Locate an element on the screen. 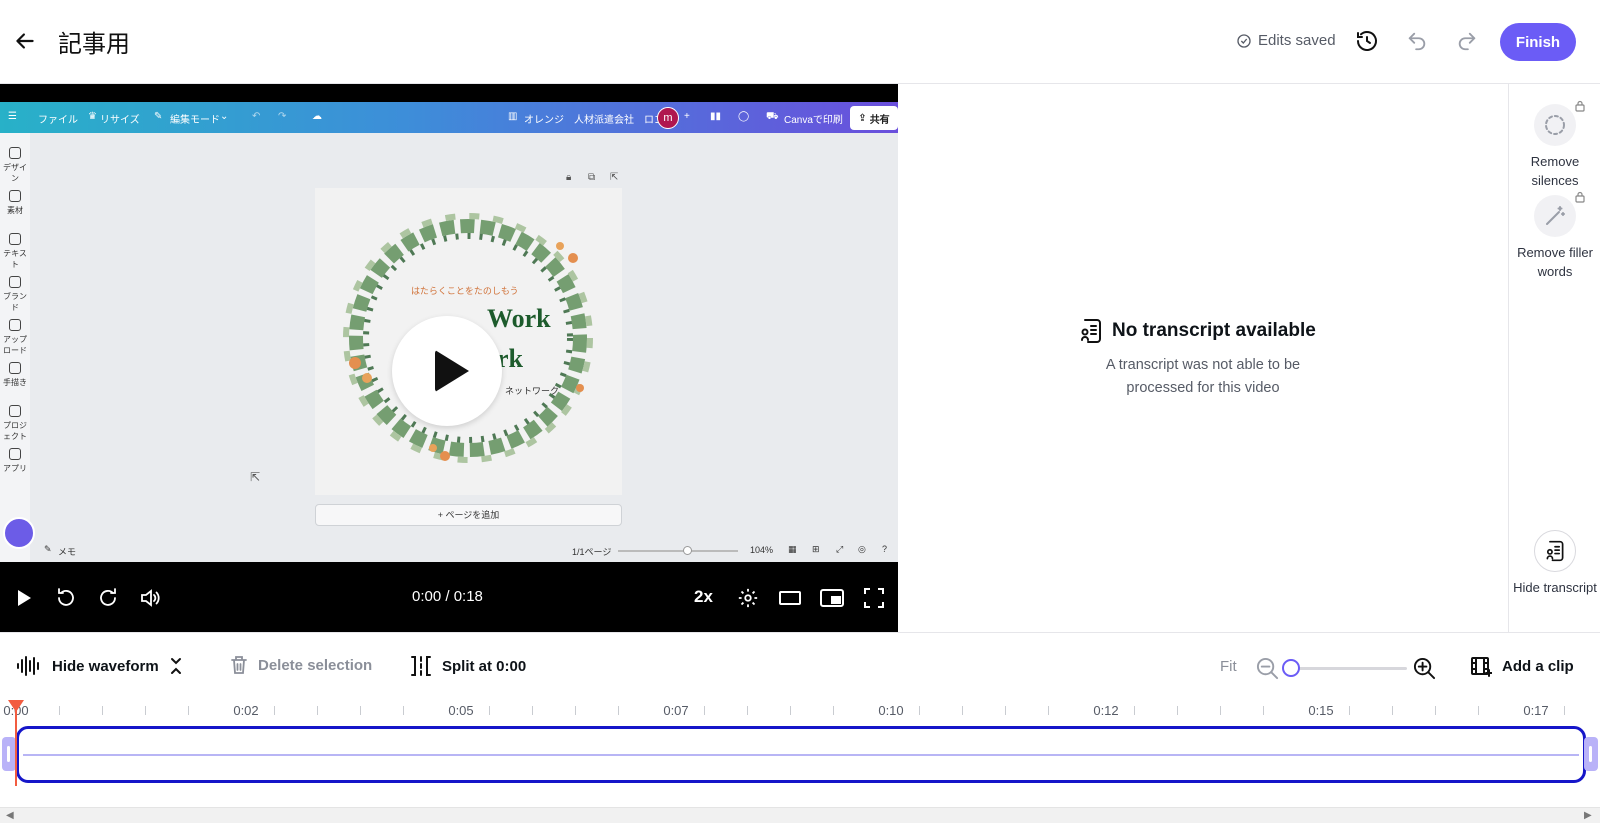 The height and width of the screenshot is (823, 1600). picture-in-picture-icon is located at coordinates (832, 598).